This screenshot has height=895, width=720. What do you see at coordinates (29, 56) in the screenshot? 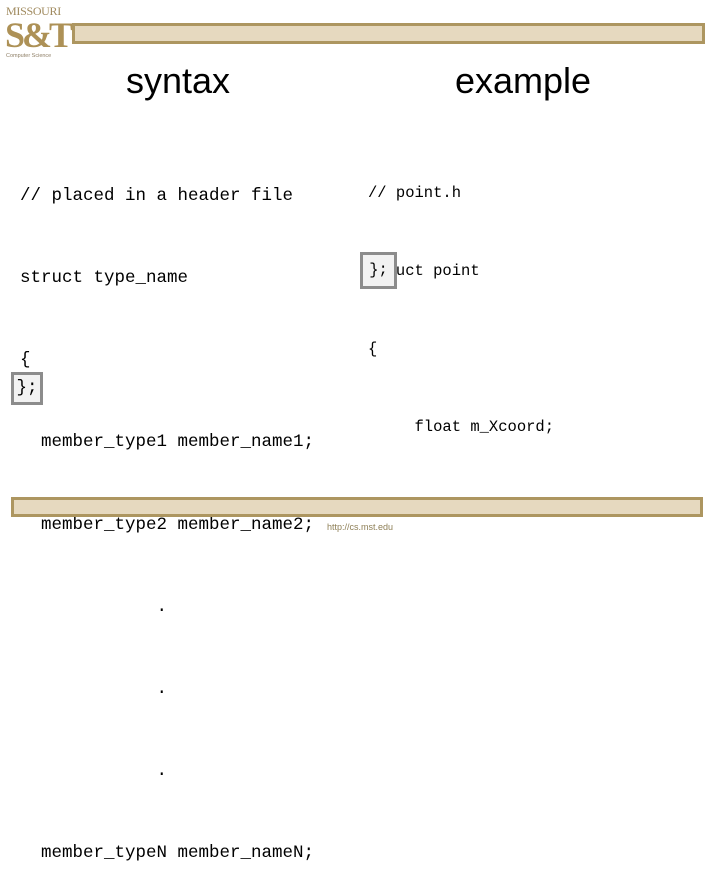
I see `logo-department-text: Computer Science` at bounding box center [29, 56].